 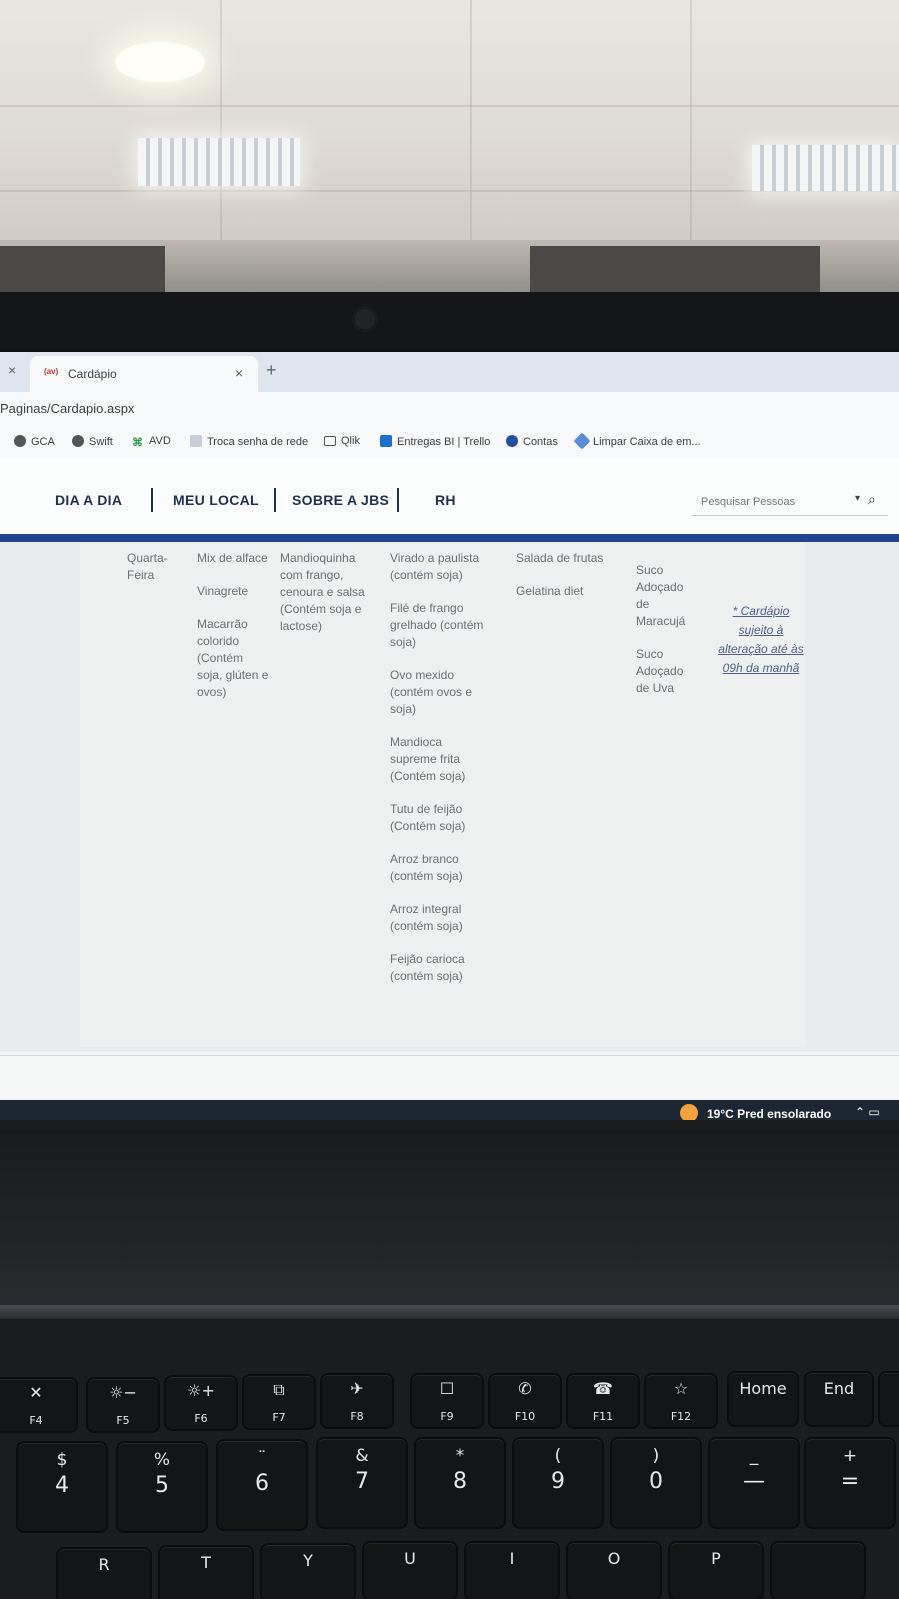 I want to click on key-f11: ☎ F11, so click(x=603, y=1401).